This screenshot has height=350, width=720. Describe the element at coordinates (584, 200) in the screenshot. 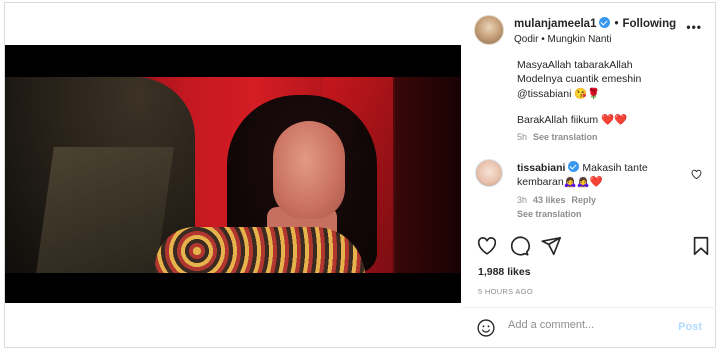

I see `reply-button: Reply` at that location.